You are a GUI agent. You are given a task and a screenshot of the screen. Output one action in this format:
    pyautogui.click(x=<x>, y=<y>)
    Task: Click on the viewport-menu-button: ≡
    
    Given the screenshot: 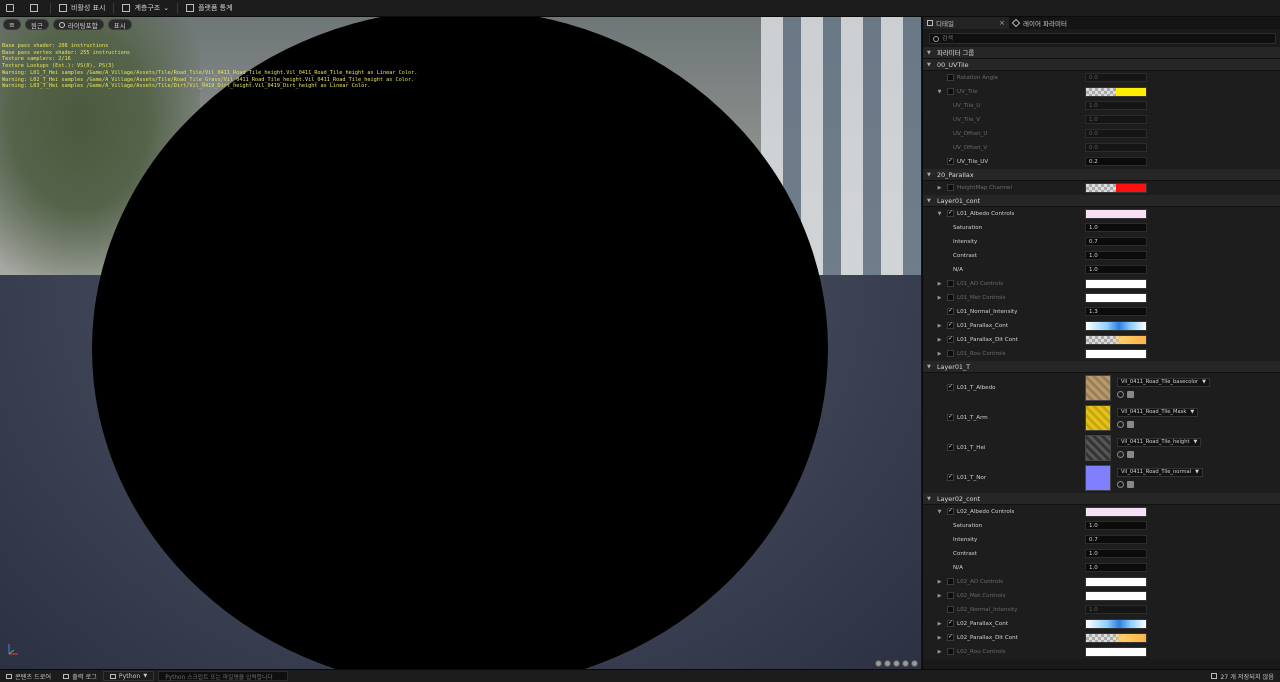 What is the action you would take?
    pyautogui.click(x=12, y=24)
    